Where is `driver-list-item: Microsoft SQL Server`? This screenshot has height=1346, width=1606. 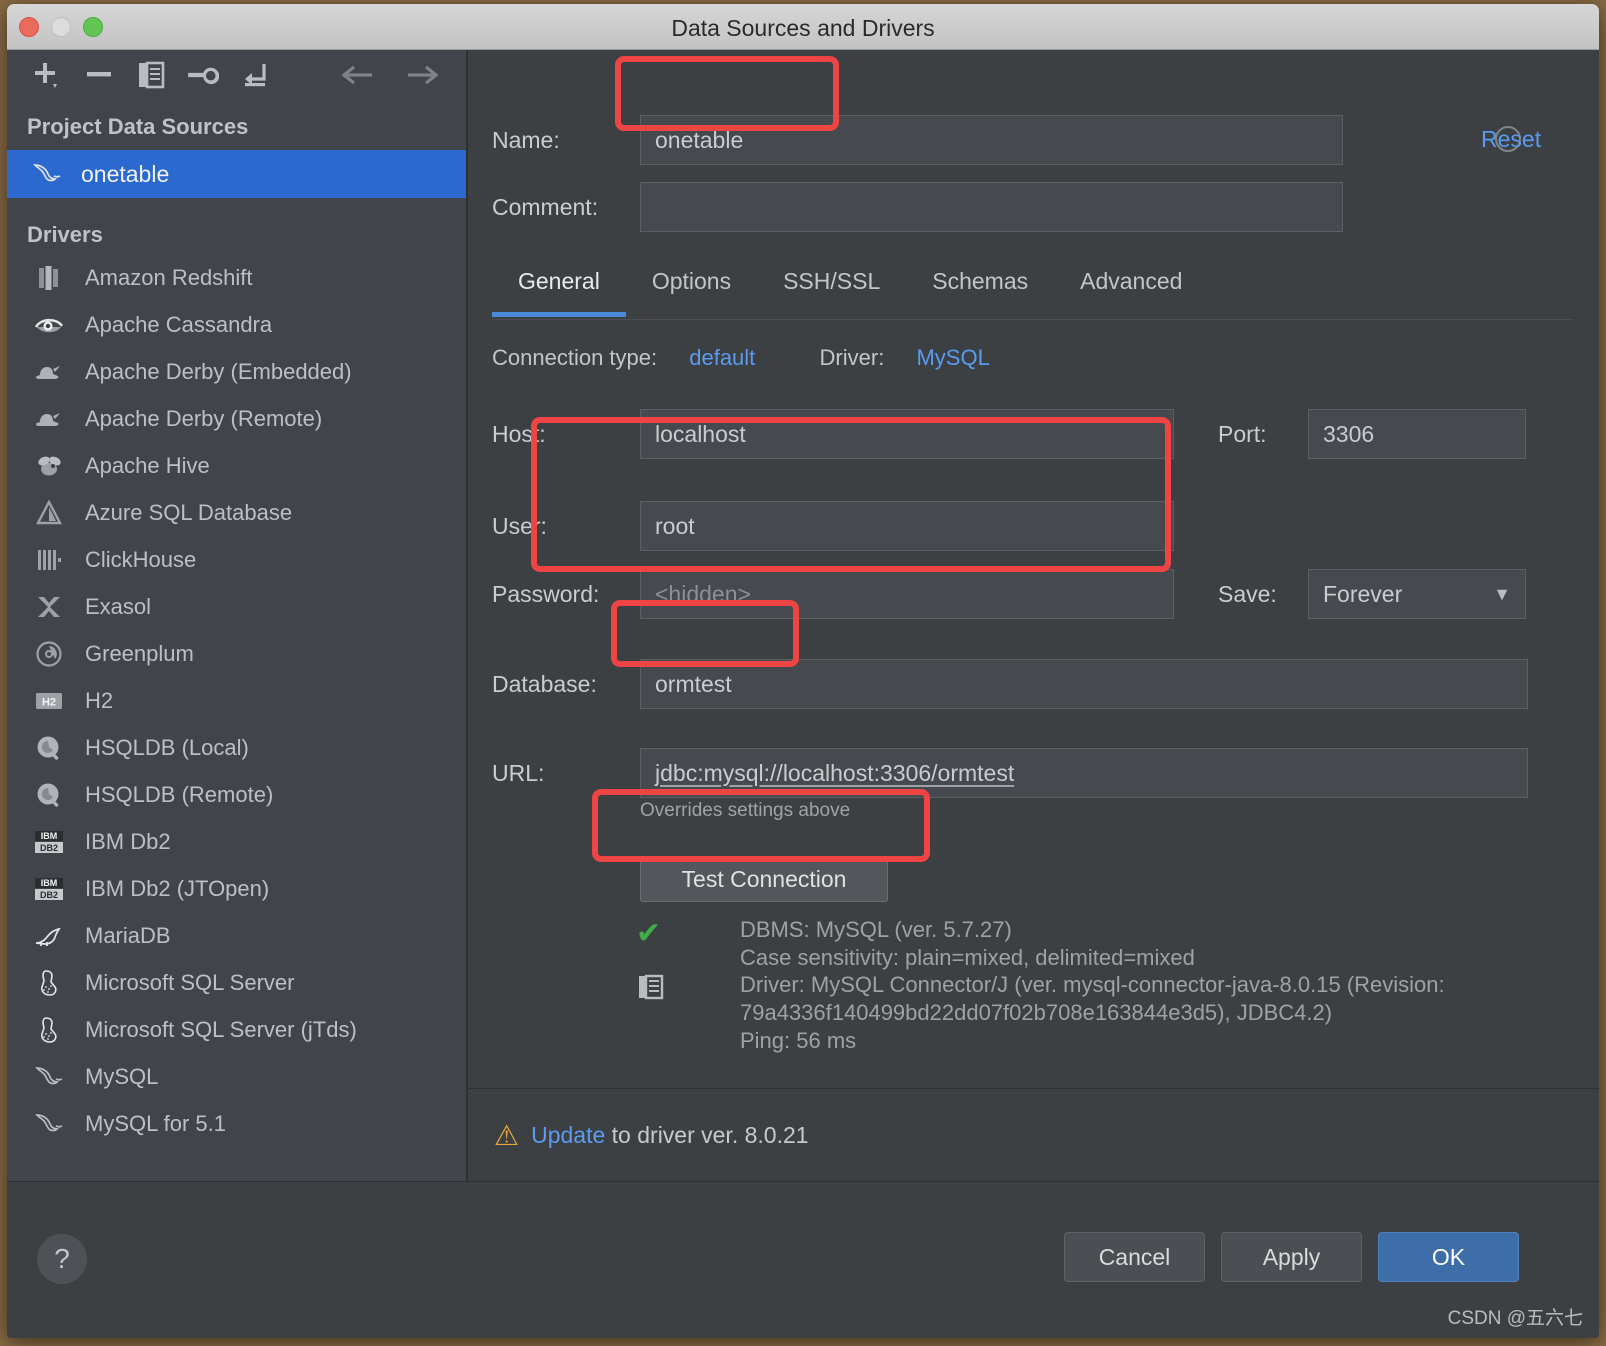 driver-list-item: Microsoft SQL Server is located at coordinates (236, 982).